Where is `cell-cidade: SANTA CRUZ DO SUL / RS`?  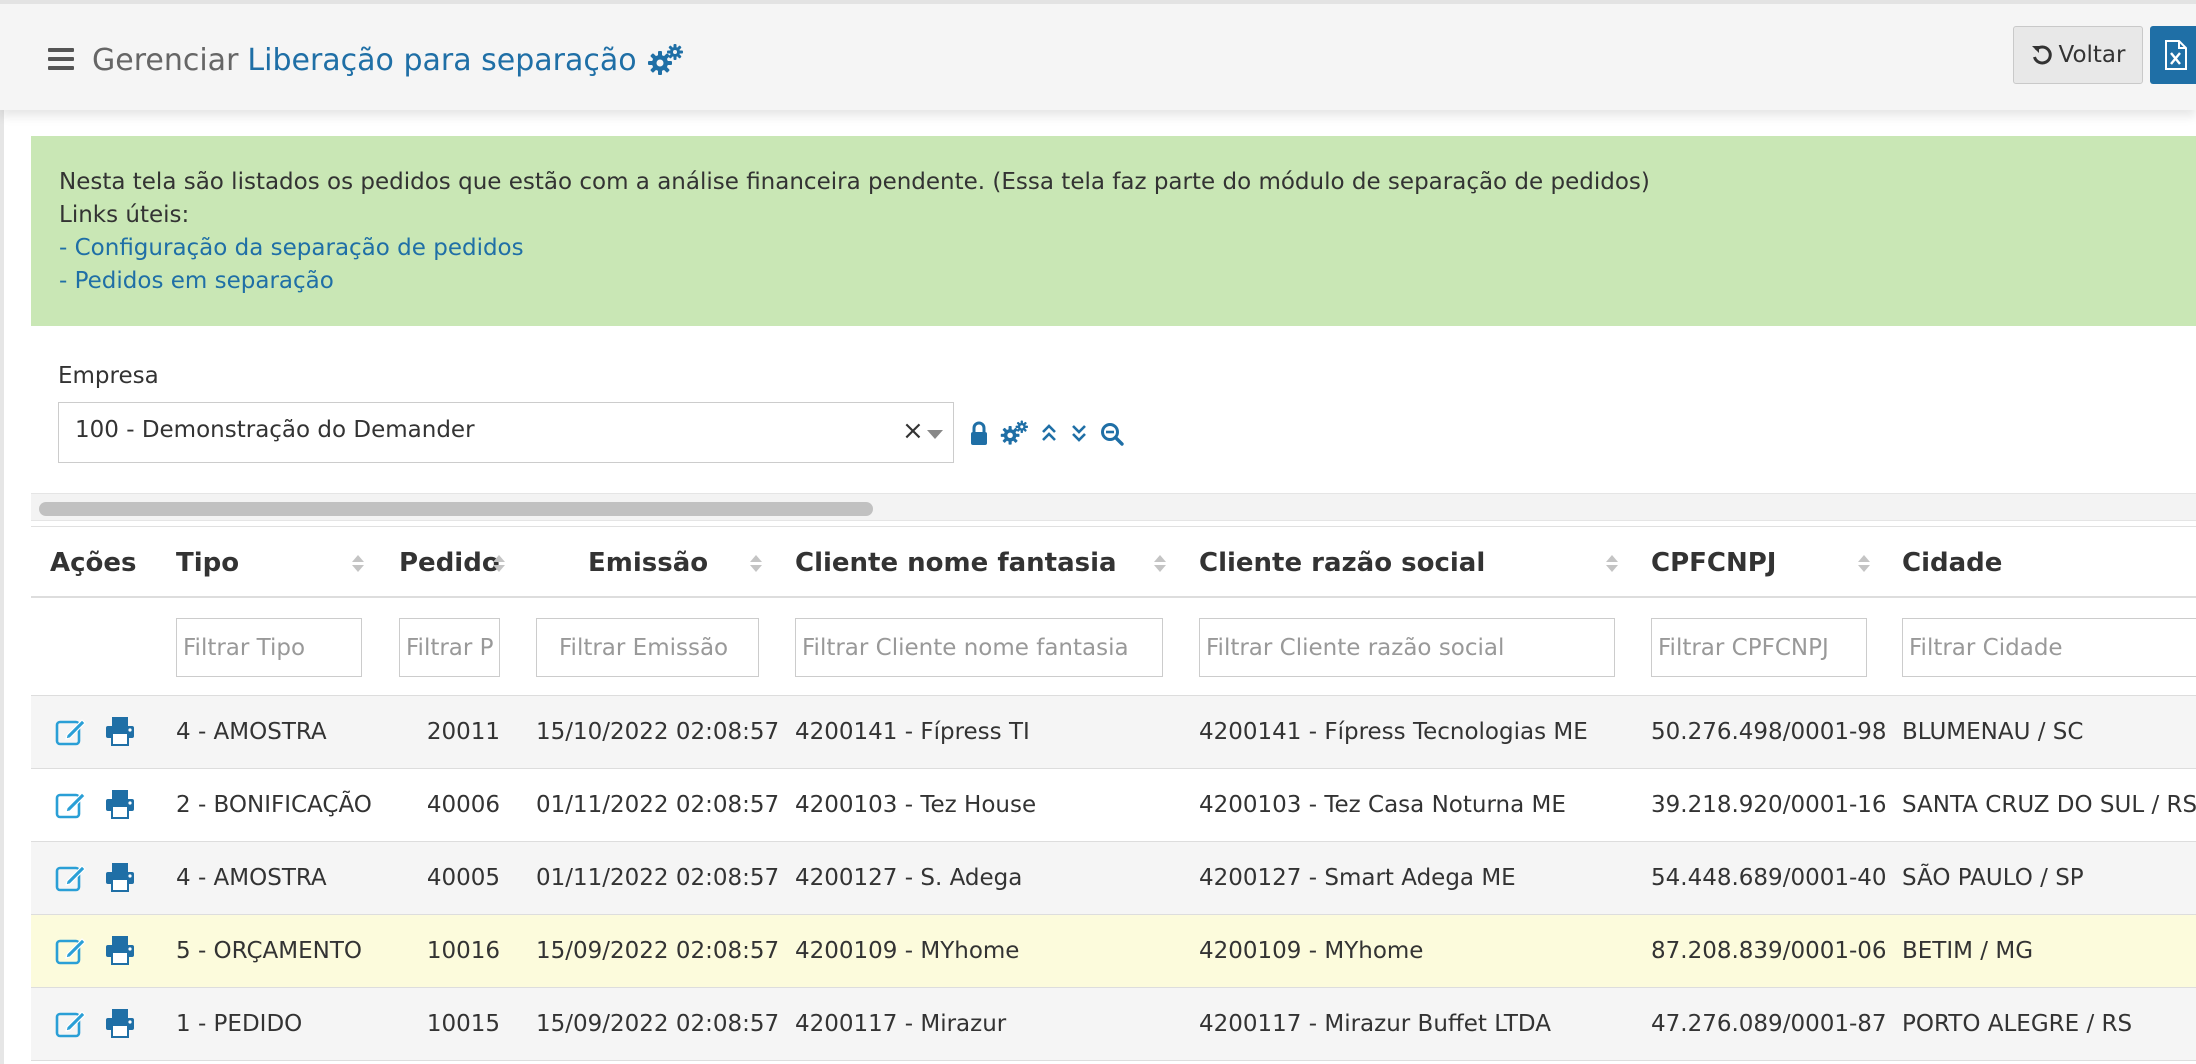
cell-cidade: SANTA CRUZ DO SUL / RS is located at coordinates (2049, 805).